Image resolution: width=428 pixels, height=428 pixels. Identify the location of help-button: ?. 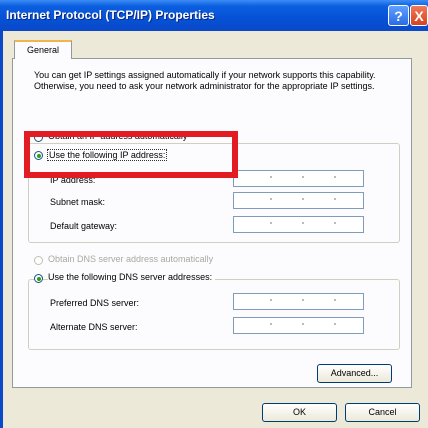
(398, 15).